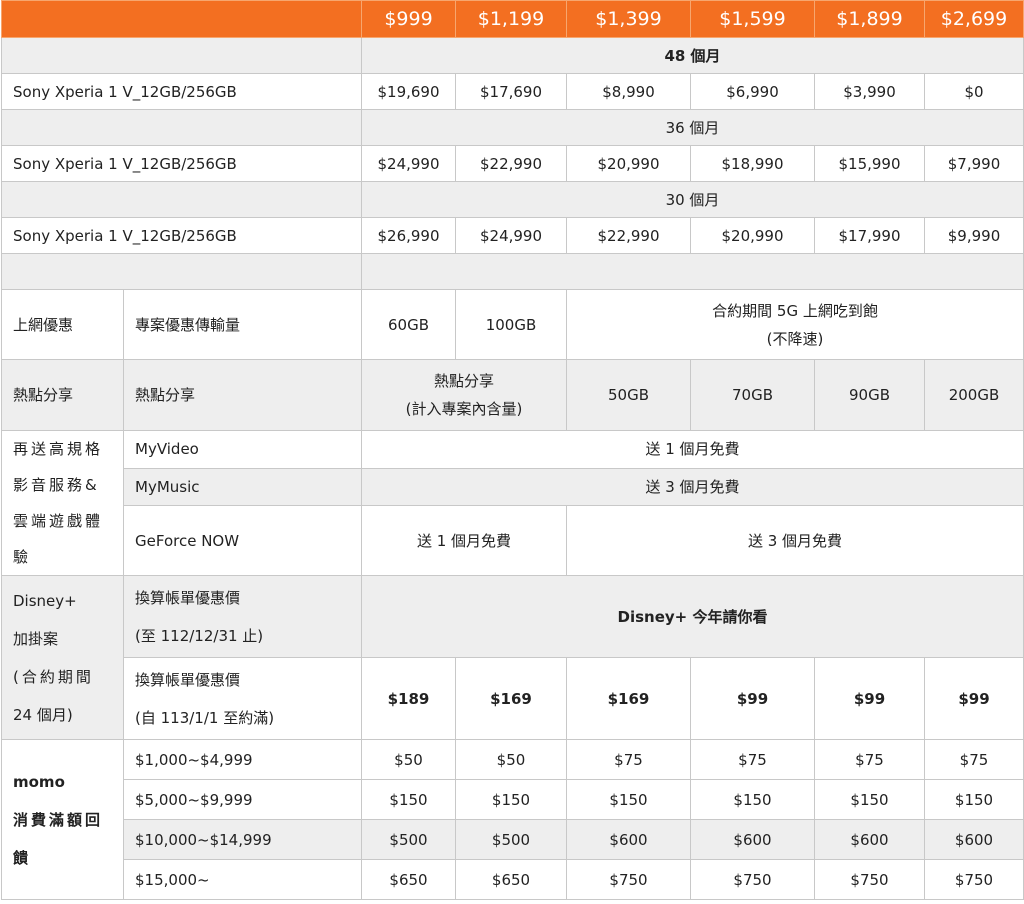 Image resolution: width=1024 pixels, height=904 pixels. What do you see at coordinates (795, 324) in the screenshot?
I see `unlimited-data-cell: 合約期間 5G 上網吃到飽 (不降速)` at bounding box center [795, 324].